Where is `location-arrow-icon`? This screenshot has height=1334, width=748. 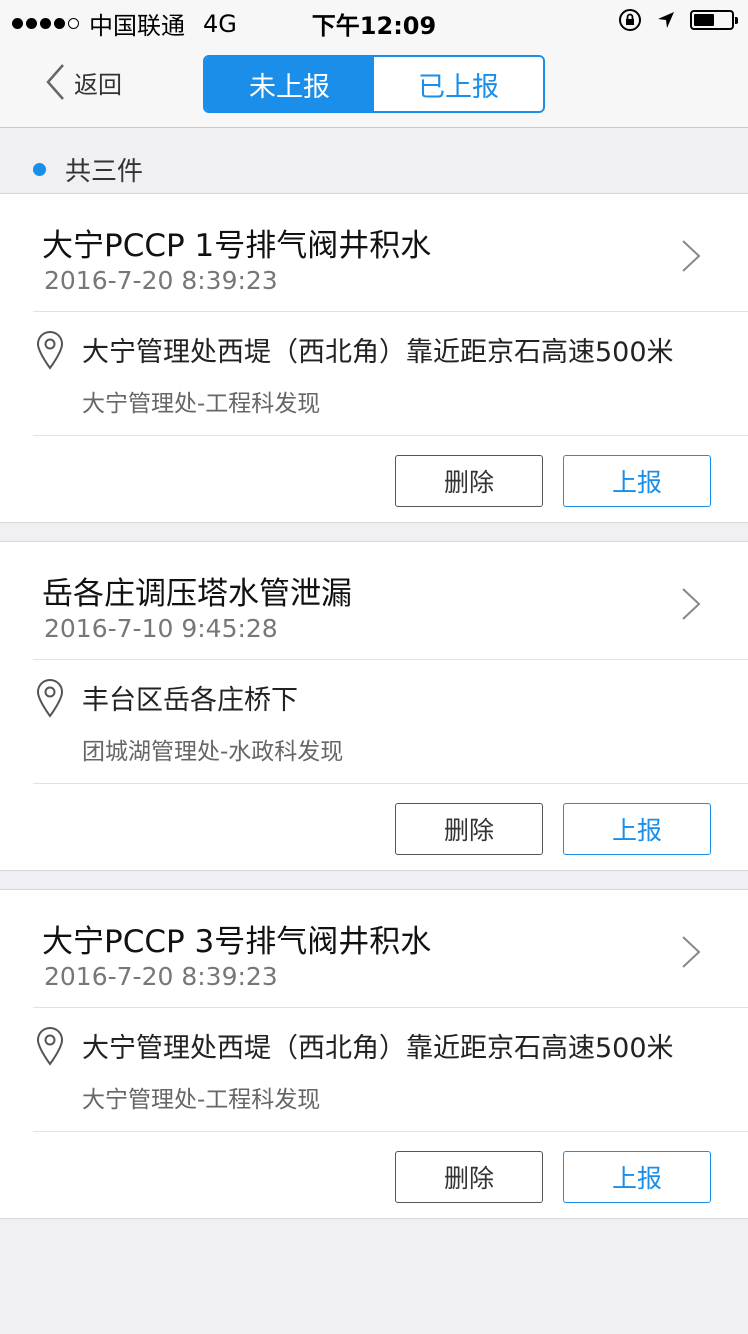 location-arrow-icon is located at coordinates (666, 20).